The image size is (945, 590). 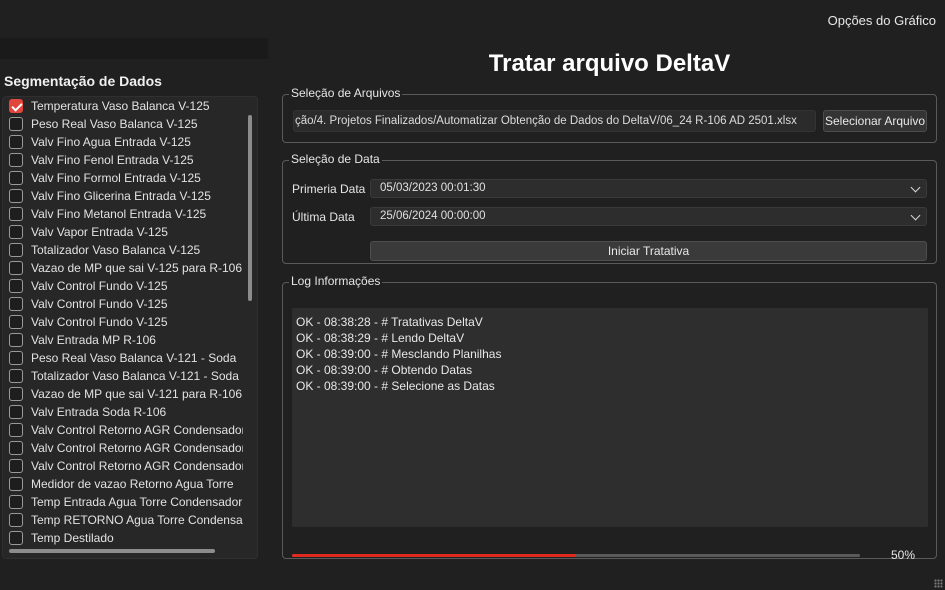 I want to click on list-item: Valv Vapor Entrada V-125, so click(x=123, y=232).